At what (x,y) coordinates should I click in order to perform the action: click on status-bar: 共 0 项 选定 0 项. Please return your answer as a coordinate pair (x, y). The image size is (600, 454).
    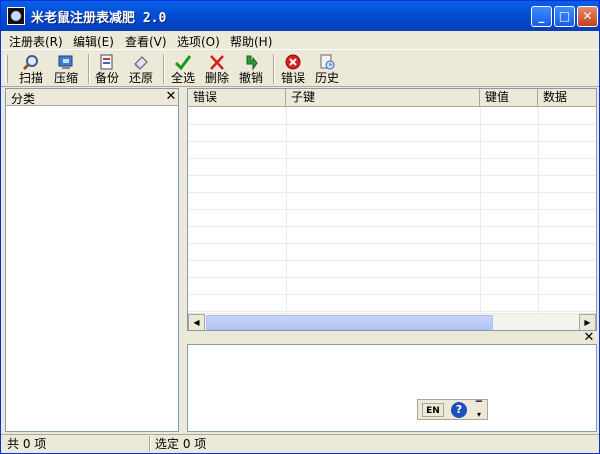
    Looking at the image, I should click on (300, 443).